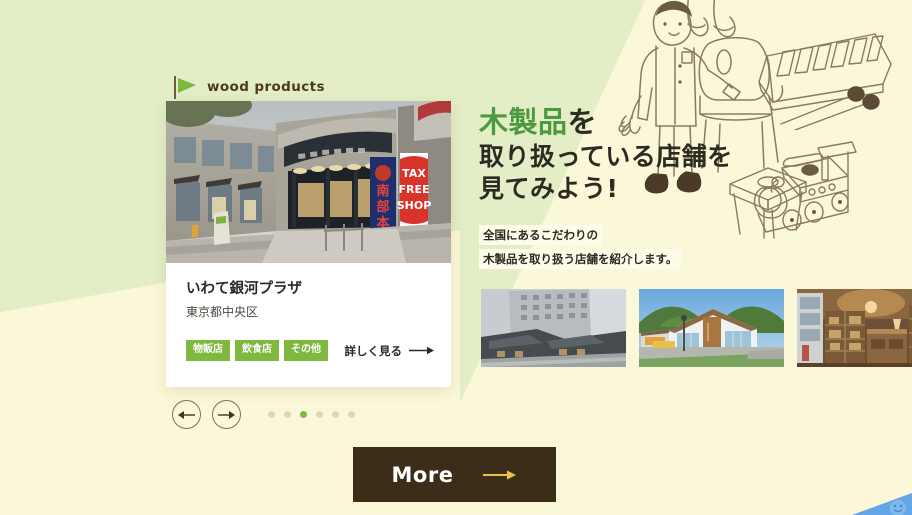  What do you see at coordinates (825, 81) in the screenshot?
I see `xylophone-illustration` at bounding box center [825, 81].